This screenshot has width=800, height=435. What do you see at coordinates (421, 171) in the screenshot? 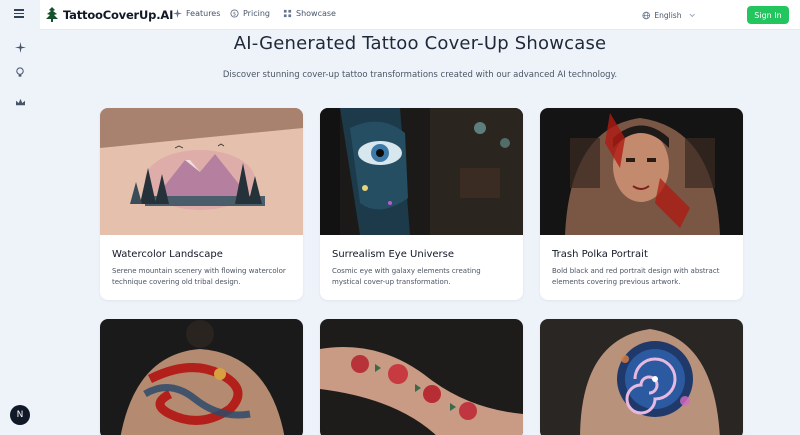
I see `card-image-surrealism-eye` at bounding box center [421, 171].